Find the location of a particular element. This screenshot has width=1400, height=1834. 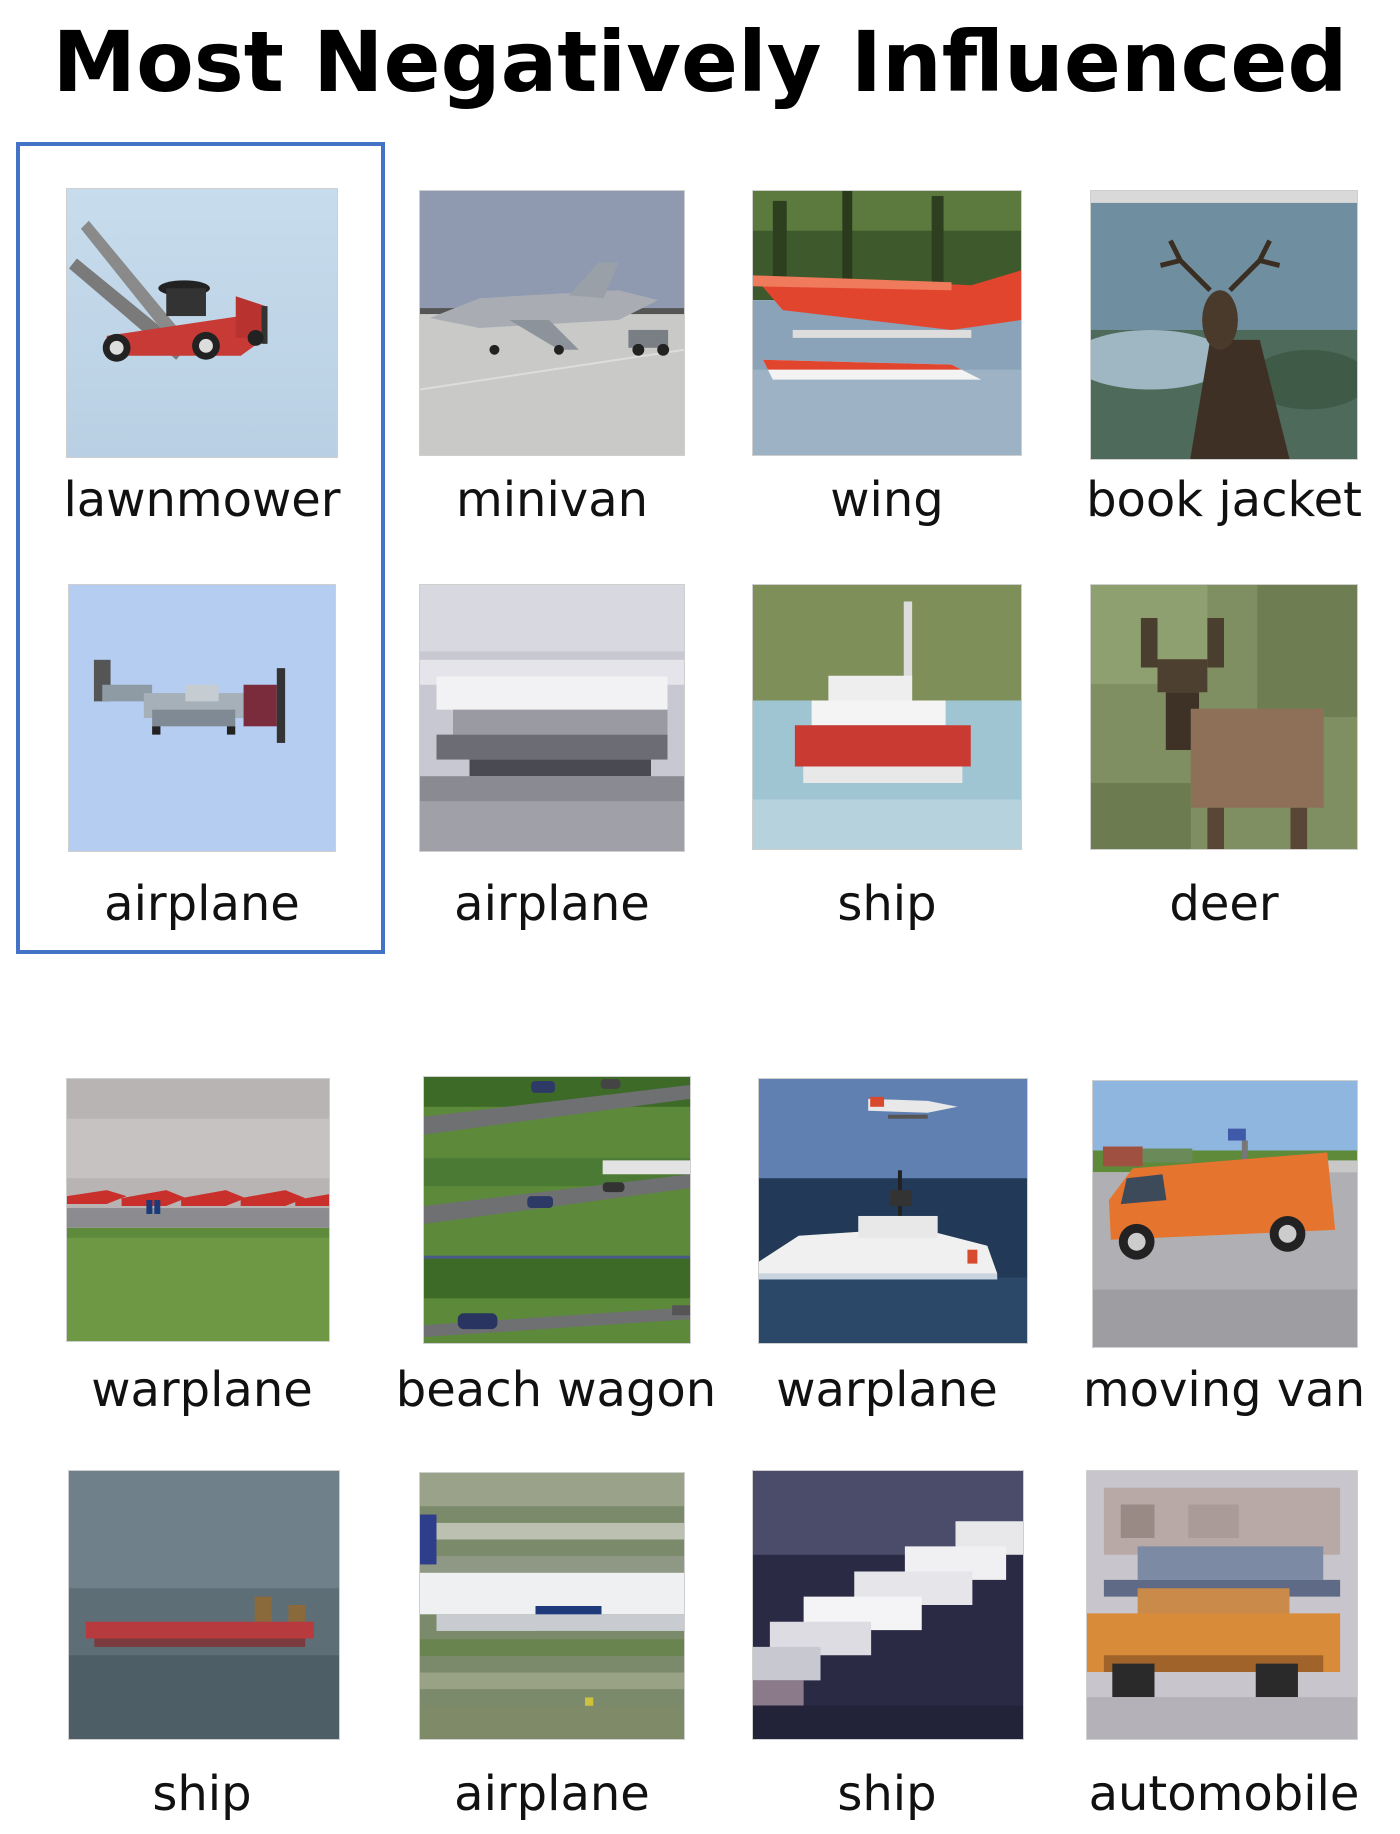

label-14: airplane is located at coordinates (552, 1794).